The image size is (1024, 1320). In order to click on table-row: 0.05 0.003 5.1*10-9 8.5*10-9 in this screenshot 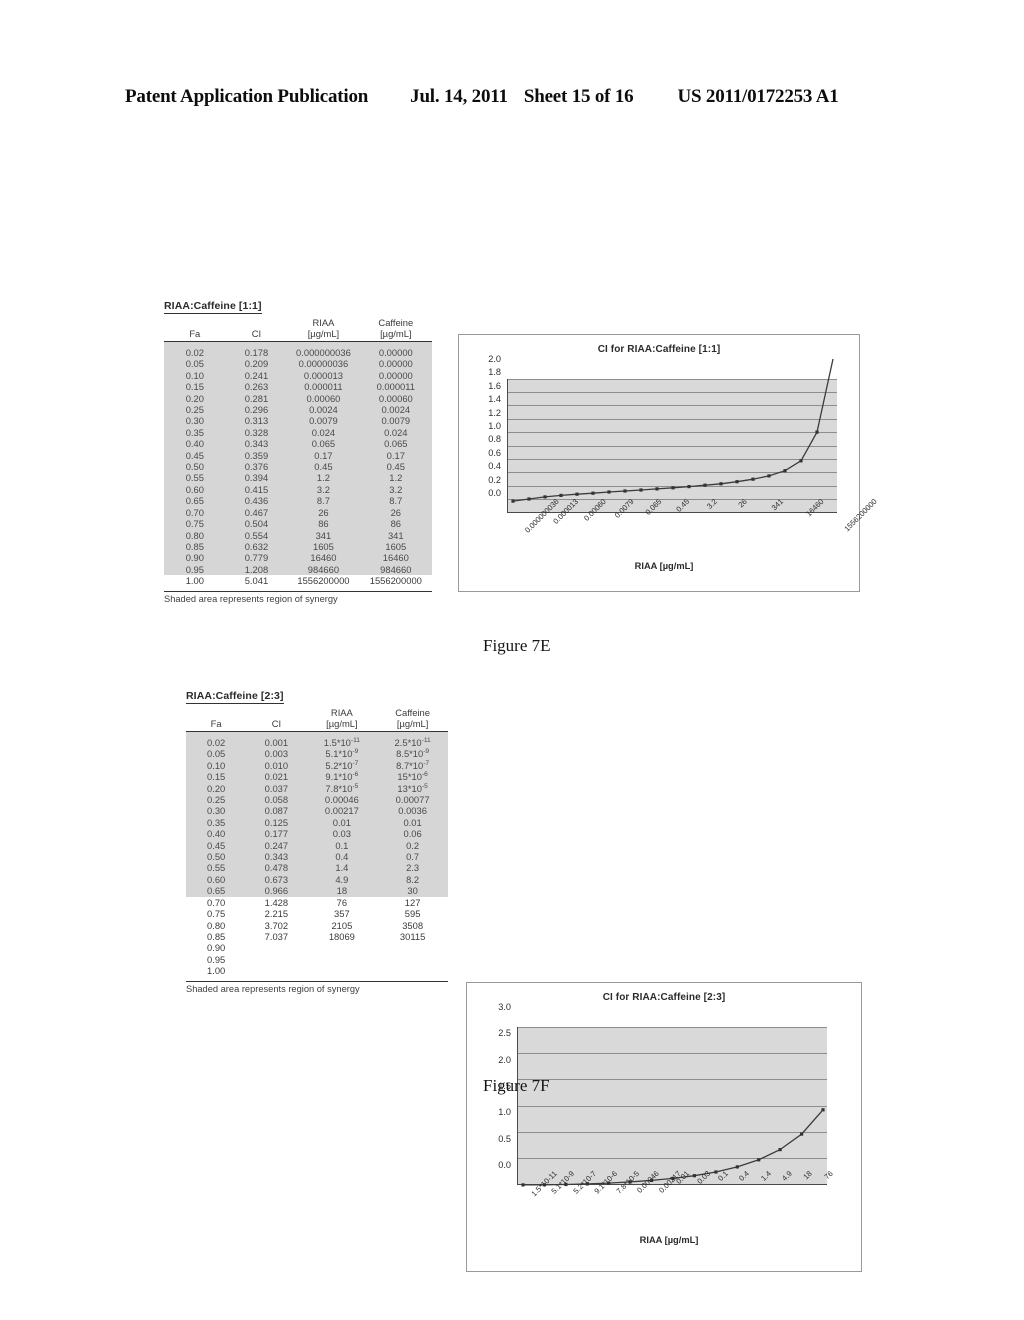, I will do `click(317, 754)`.